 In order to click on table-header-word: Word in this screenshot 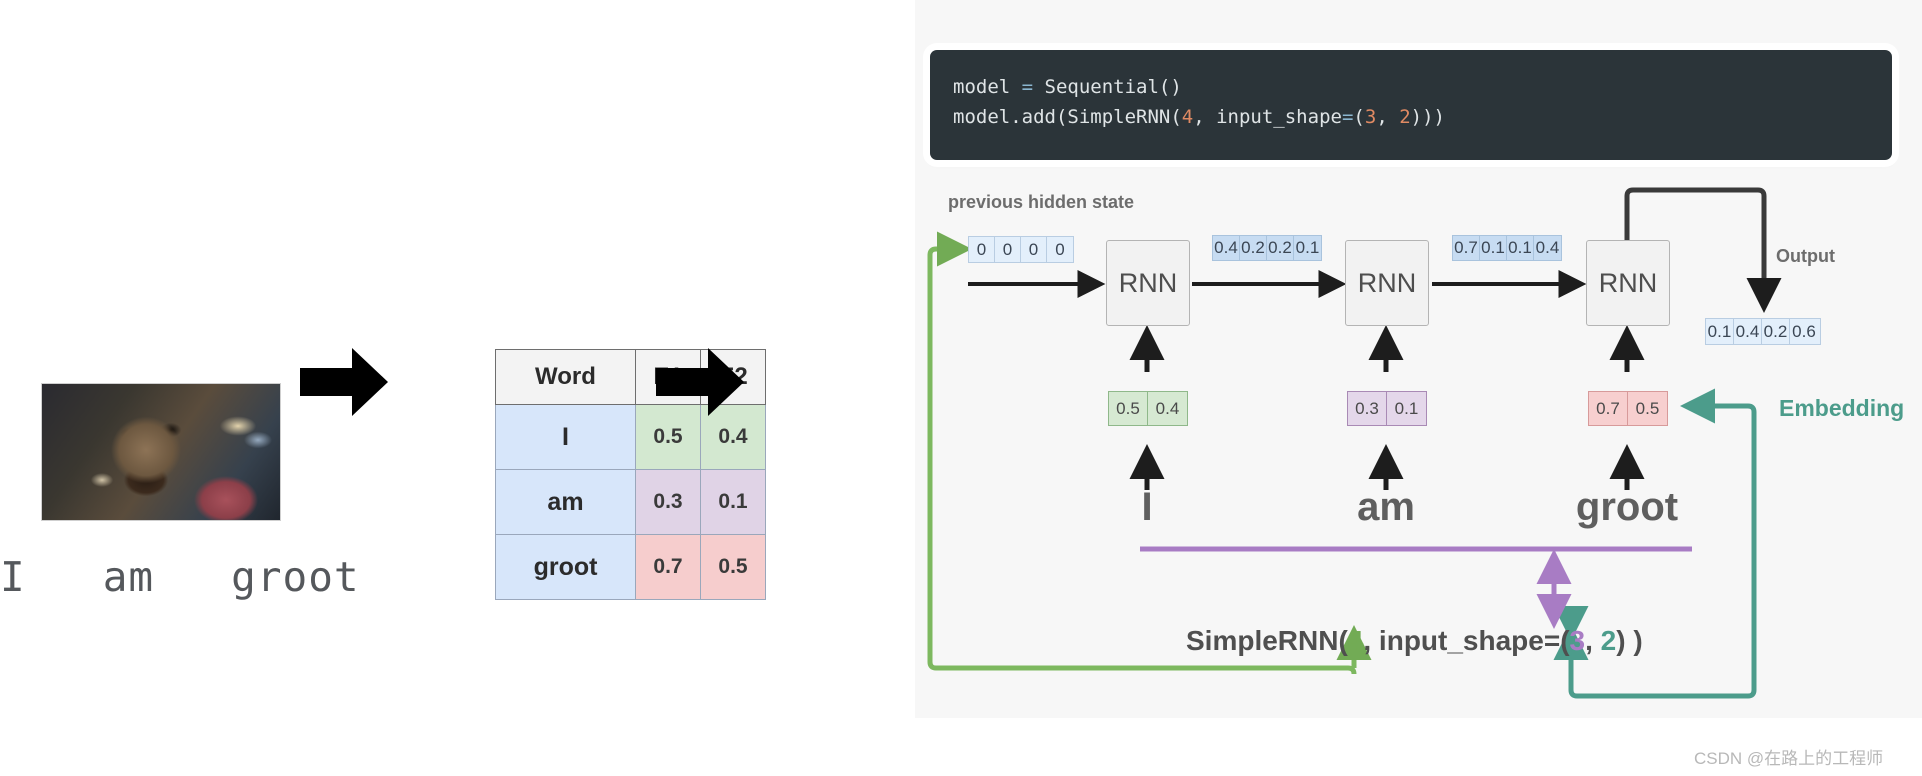, I will do `click(565, 377)`.